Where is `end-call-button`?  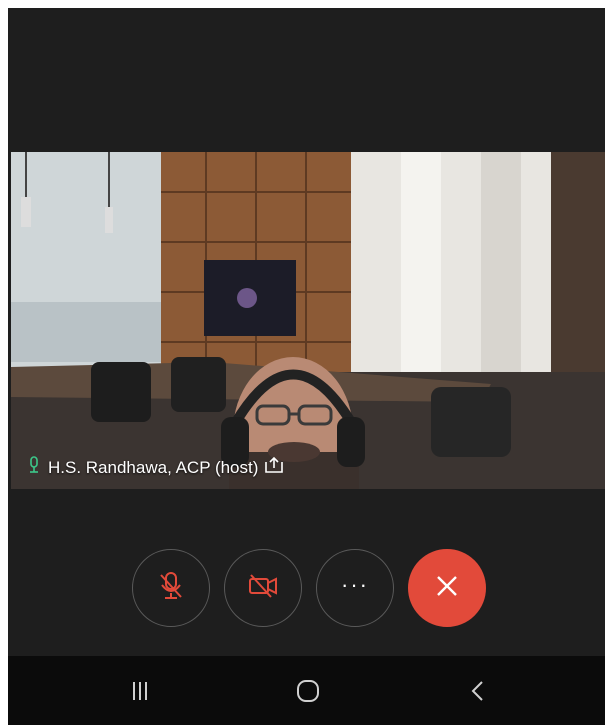 end-call-button is located at coordinates (447, 588).